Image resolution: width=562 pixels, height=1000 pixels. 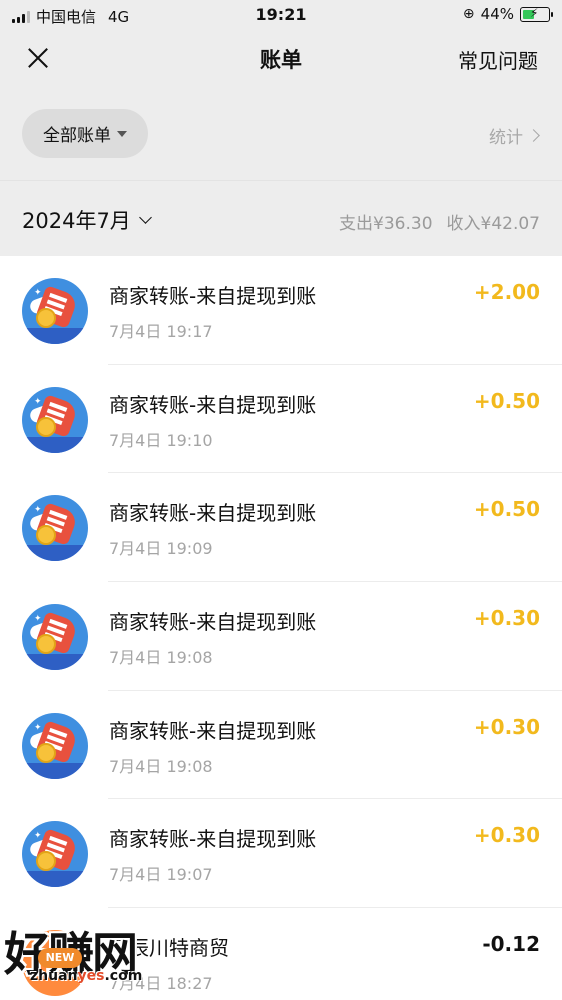 I want to click on status-right: ⊕ 44% ⚡, so click(x=507, y=14).